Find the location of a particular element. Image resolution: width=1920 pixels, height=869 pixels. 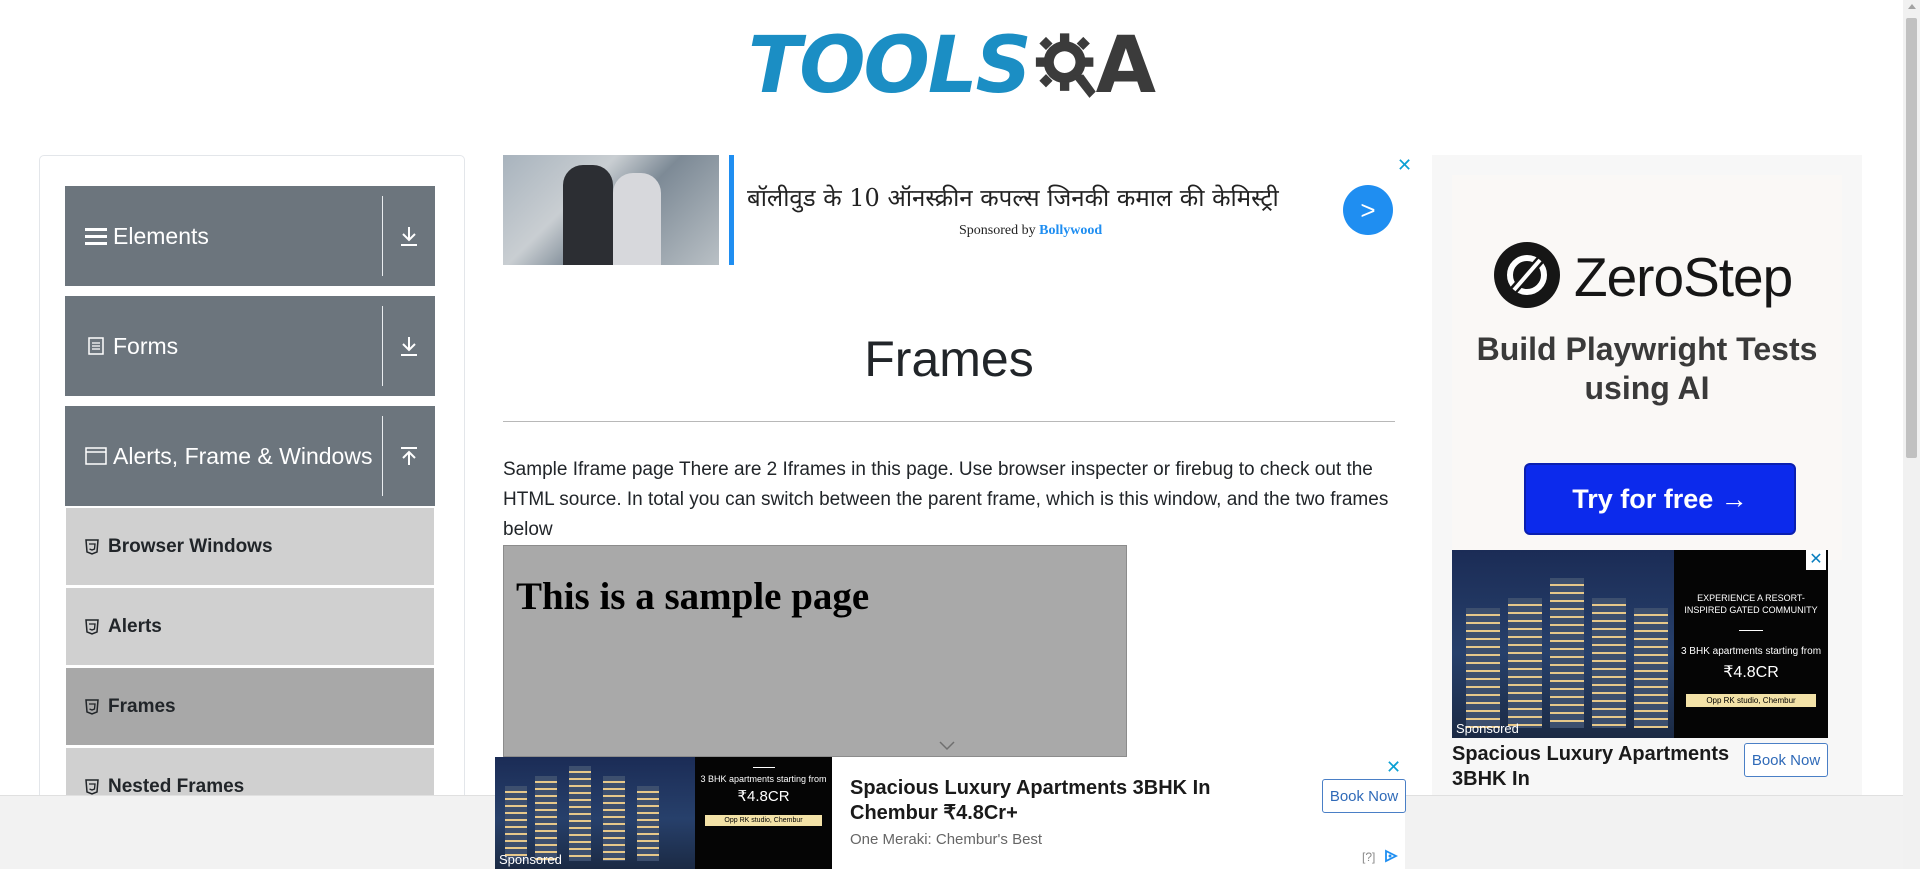

sidebar-item-alerts: Alerts is located at coordinates (250, 626).